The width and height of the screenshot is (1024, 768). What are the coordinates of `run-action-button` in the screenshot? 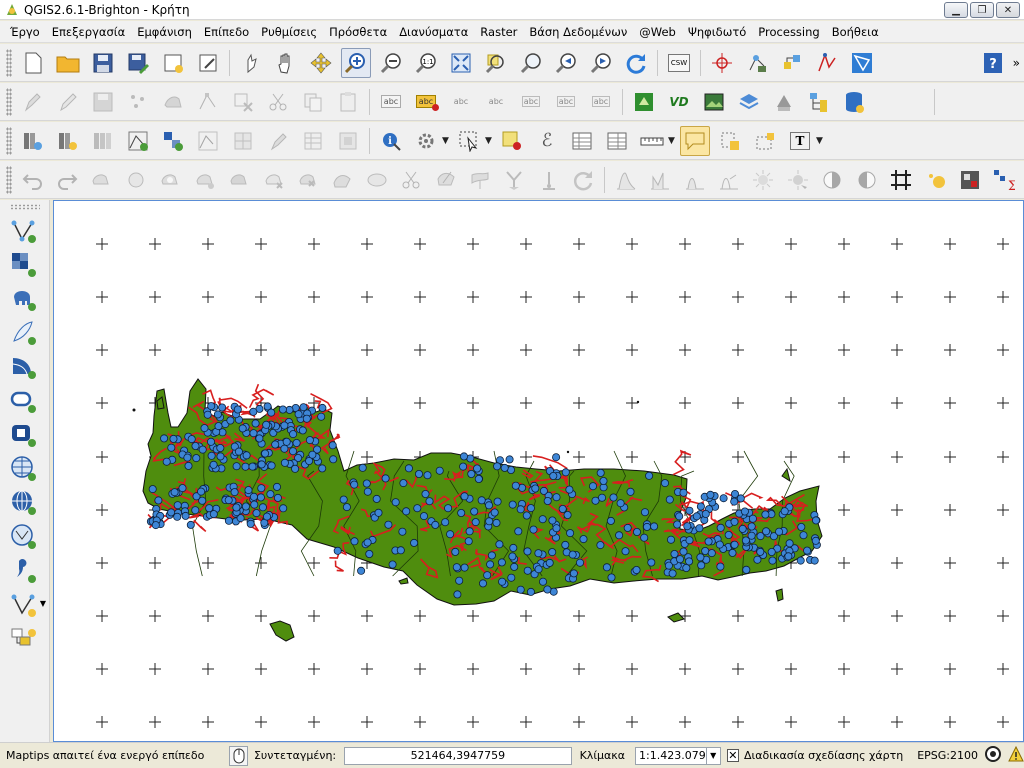 It's located at (426, 141).